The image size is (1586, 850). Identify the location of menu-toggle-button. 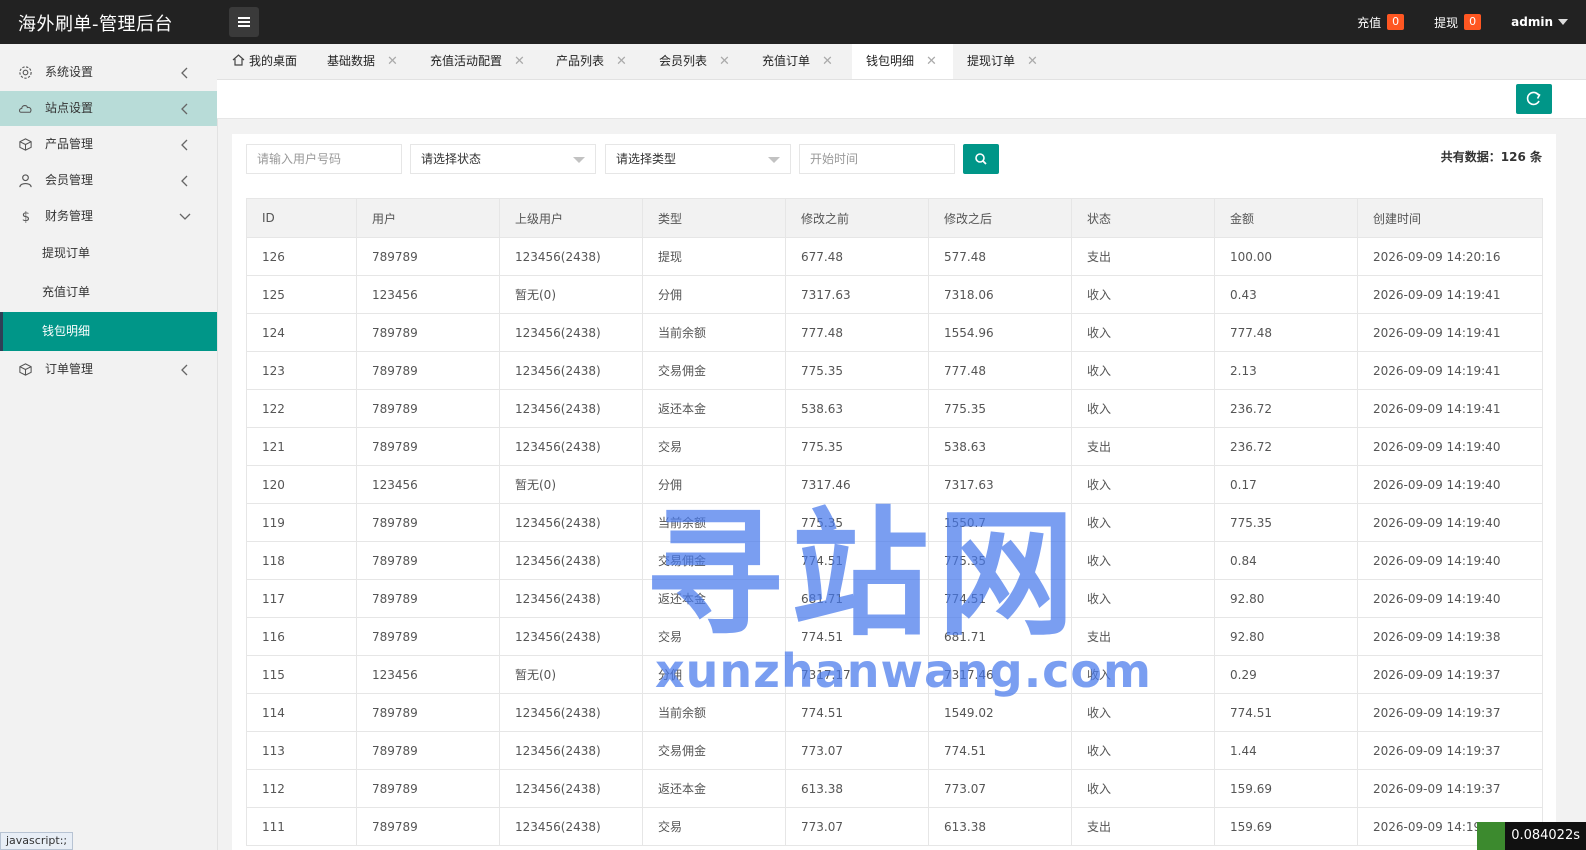
(244, 22).